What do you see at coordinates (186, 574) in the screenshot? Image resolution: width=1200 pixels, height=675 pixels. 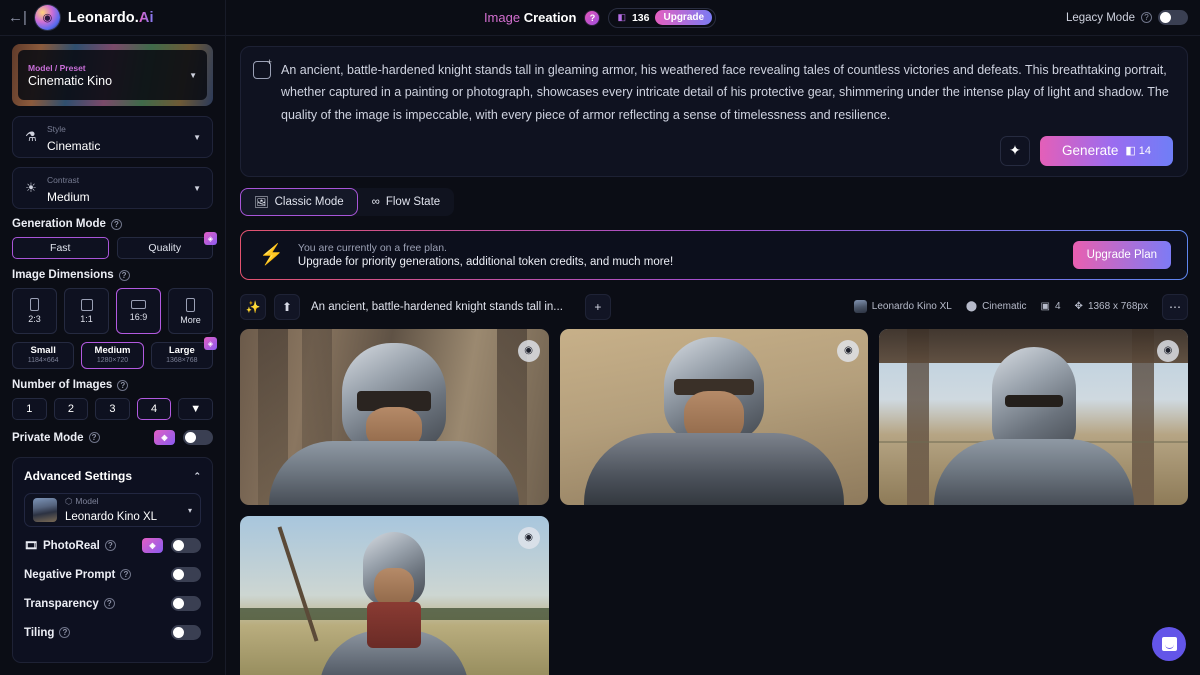 I see `negative-prompt-toggle` at bounding box center [186, 574].